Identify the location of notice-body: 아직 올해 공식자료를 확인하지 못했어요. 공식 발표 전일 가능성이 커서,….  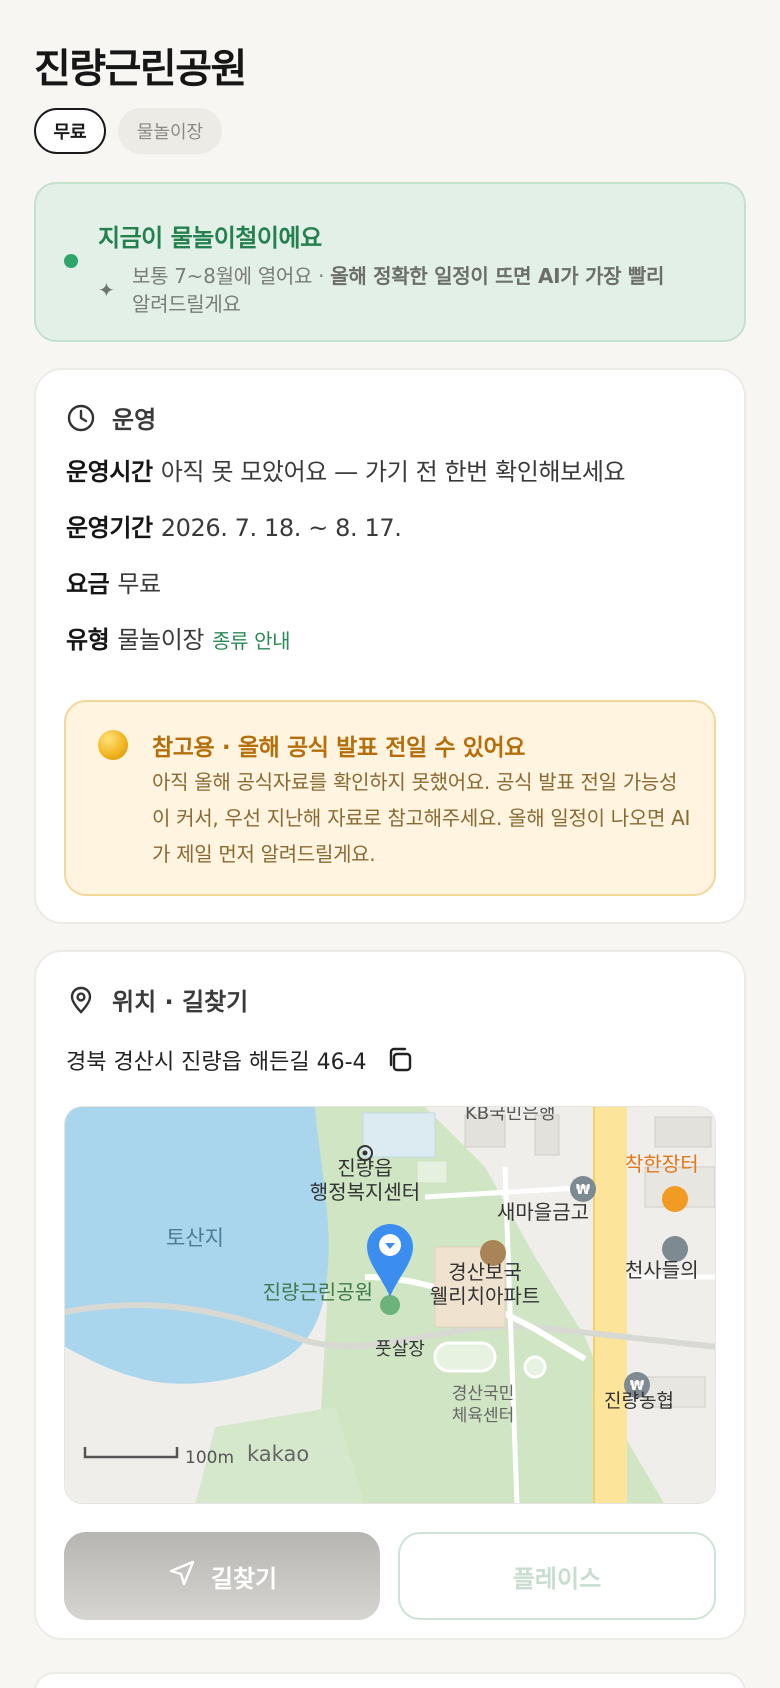
(421, 818).